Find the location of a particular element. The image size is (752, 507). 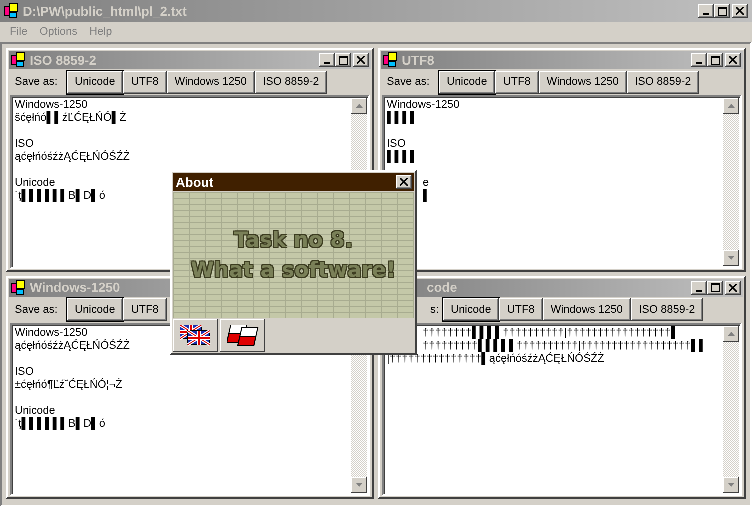

window-title: code is located at coordinates (442, 287).